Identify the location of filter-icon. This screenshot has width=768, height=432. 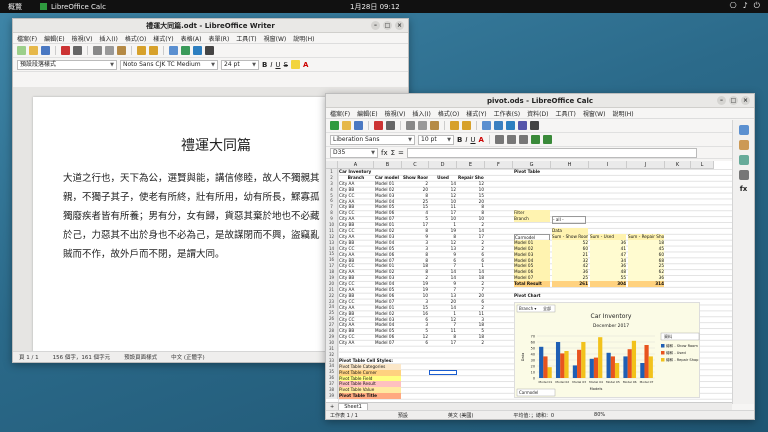
(498, 125).